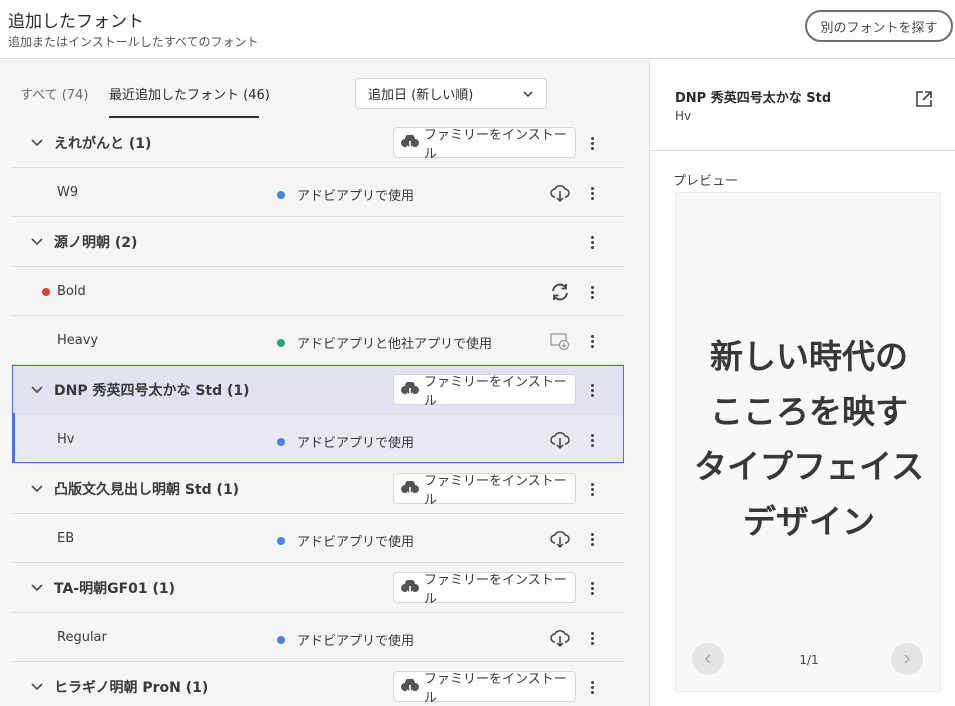 This screenshot has width=955, height=706. I want to click on divider, so click(802, 150).